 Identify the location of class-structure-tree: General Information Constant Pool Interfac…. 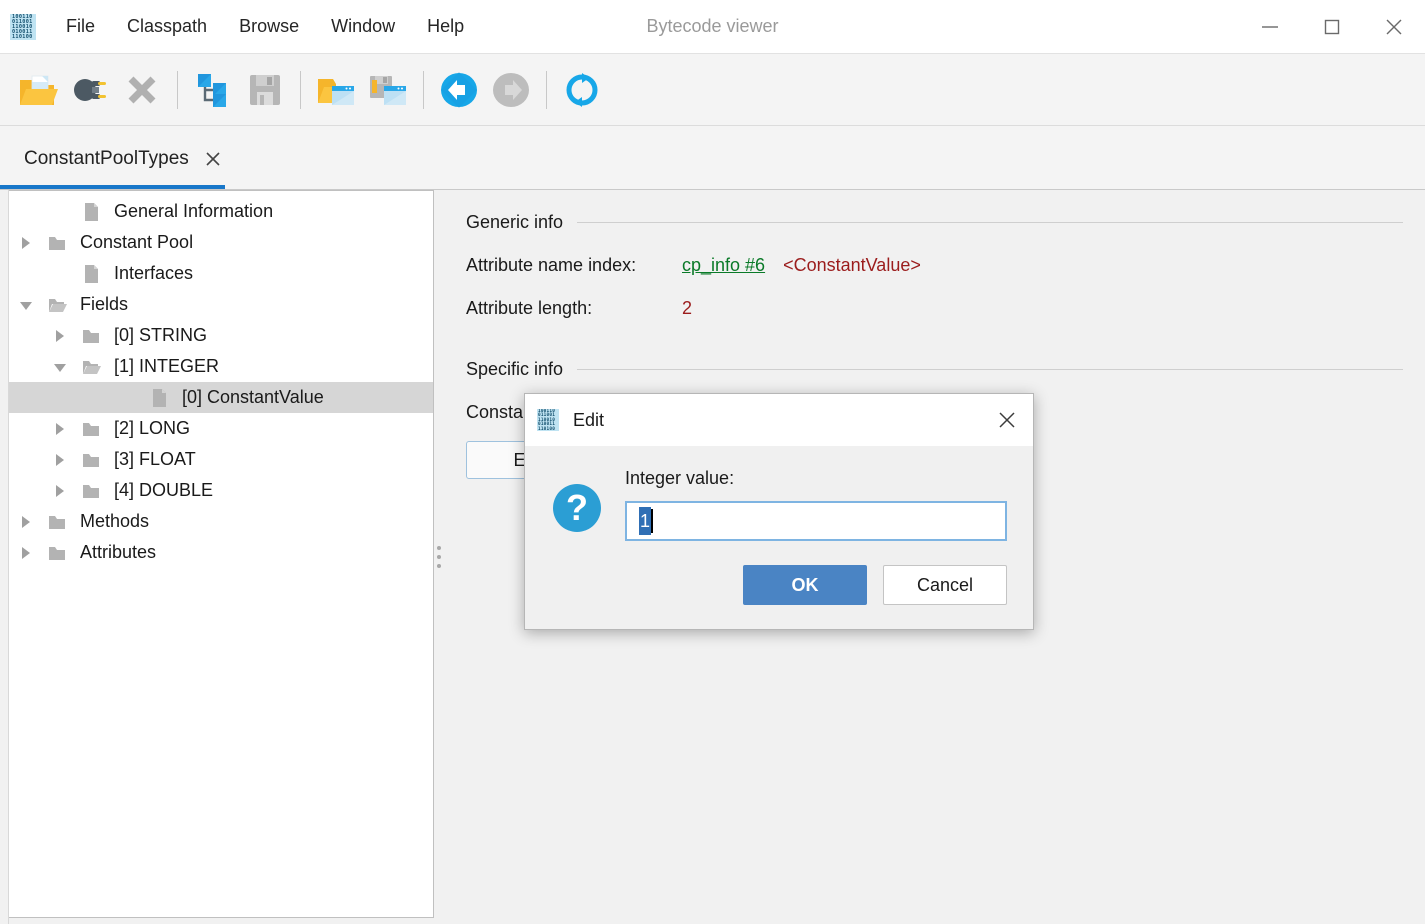
(221, 379).